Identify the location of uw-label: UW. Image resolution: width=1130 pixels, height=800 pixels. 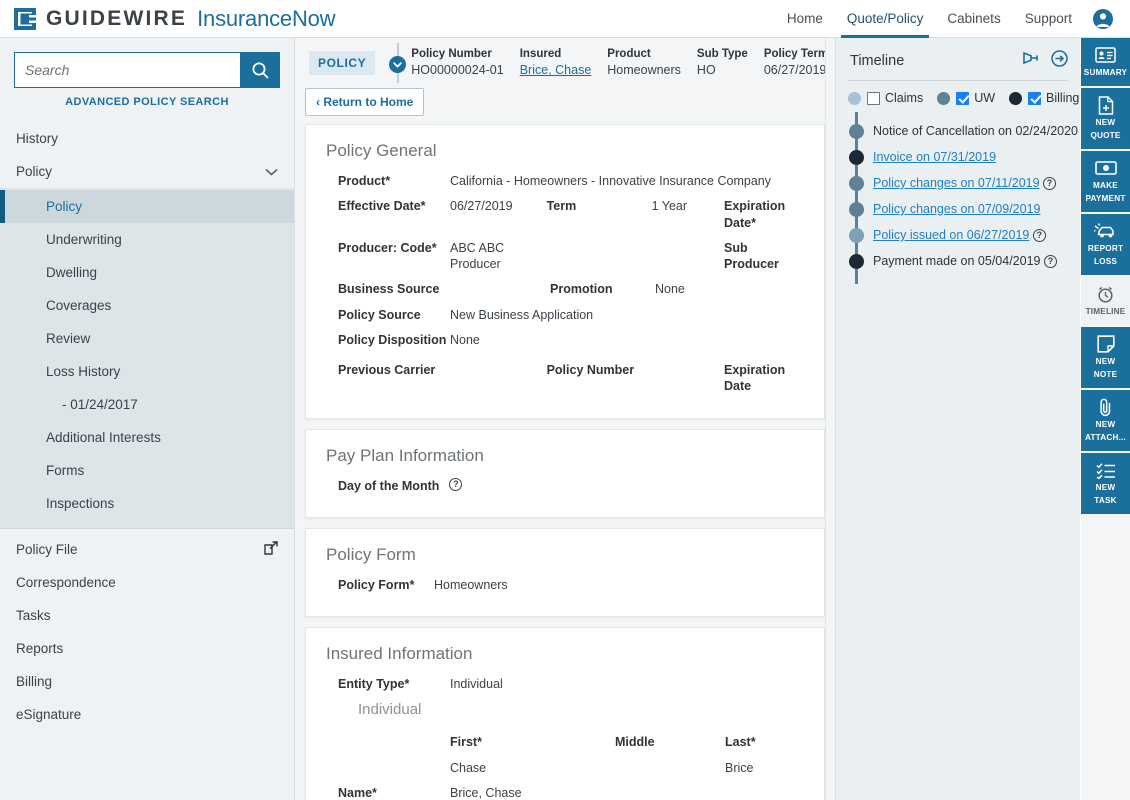
(985, 98).